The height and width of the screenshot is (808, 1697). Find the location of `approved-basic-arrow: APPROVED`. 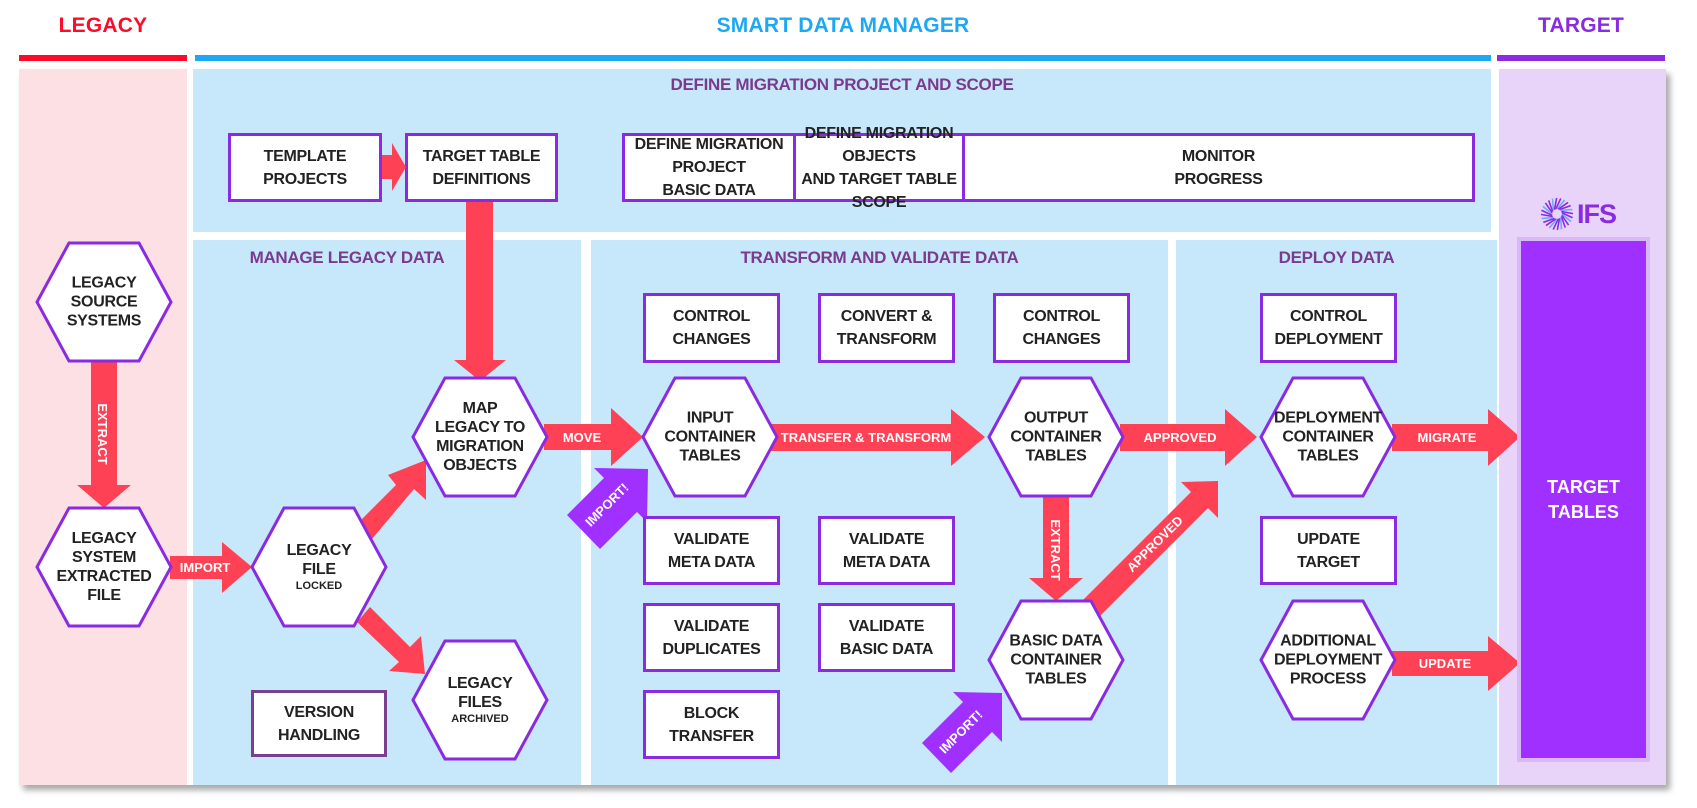

approved-basic-arrow: APPROVED is located at coordinates (1150, 548).